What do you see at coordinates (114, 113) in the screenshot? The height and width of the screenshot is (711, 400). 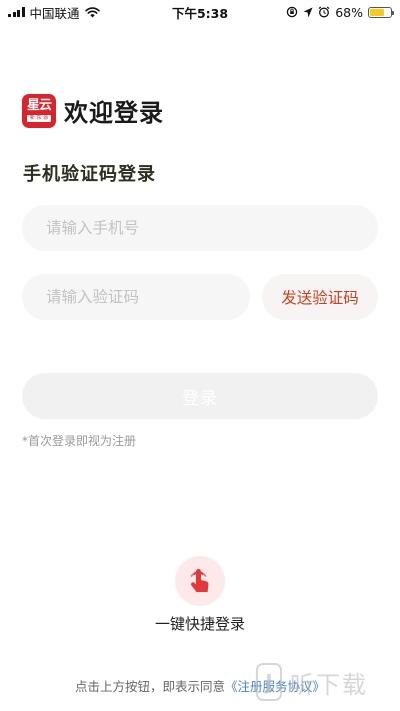 I see `page-title: 欢迎登录` at bounding box center [114, 113].